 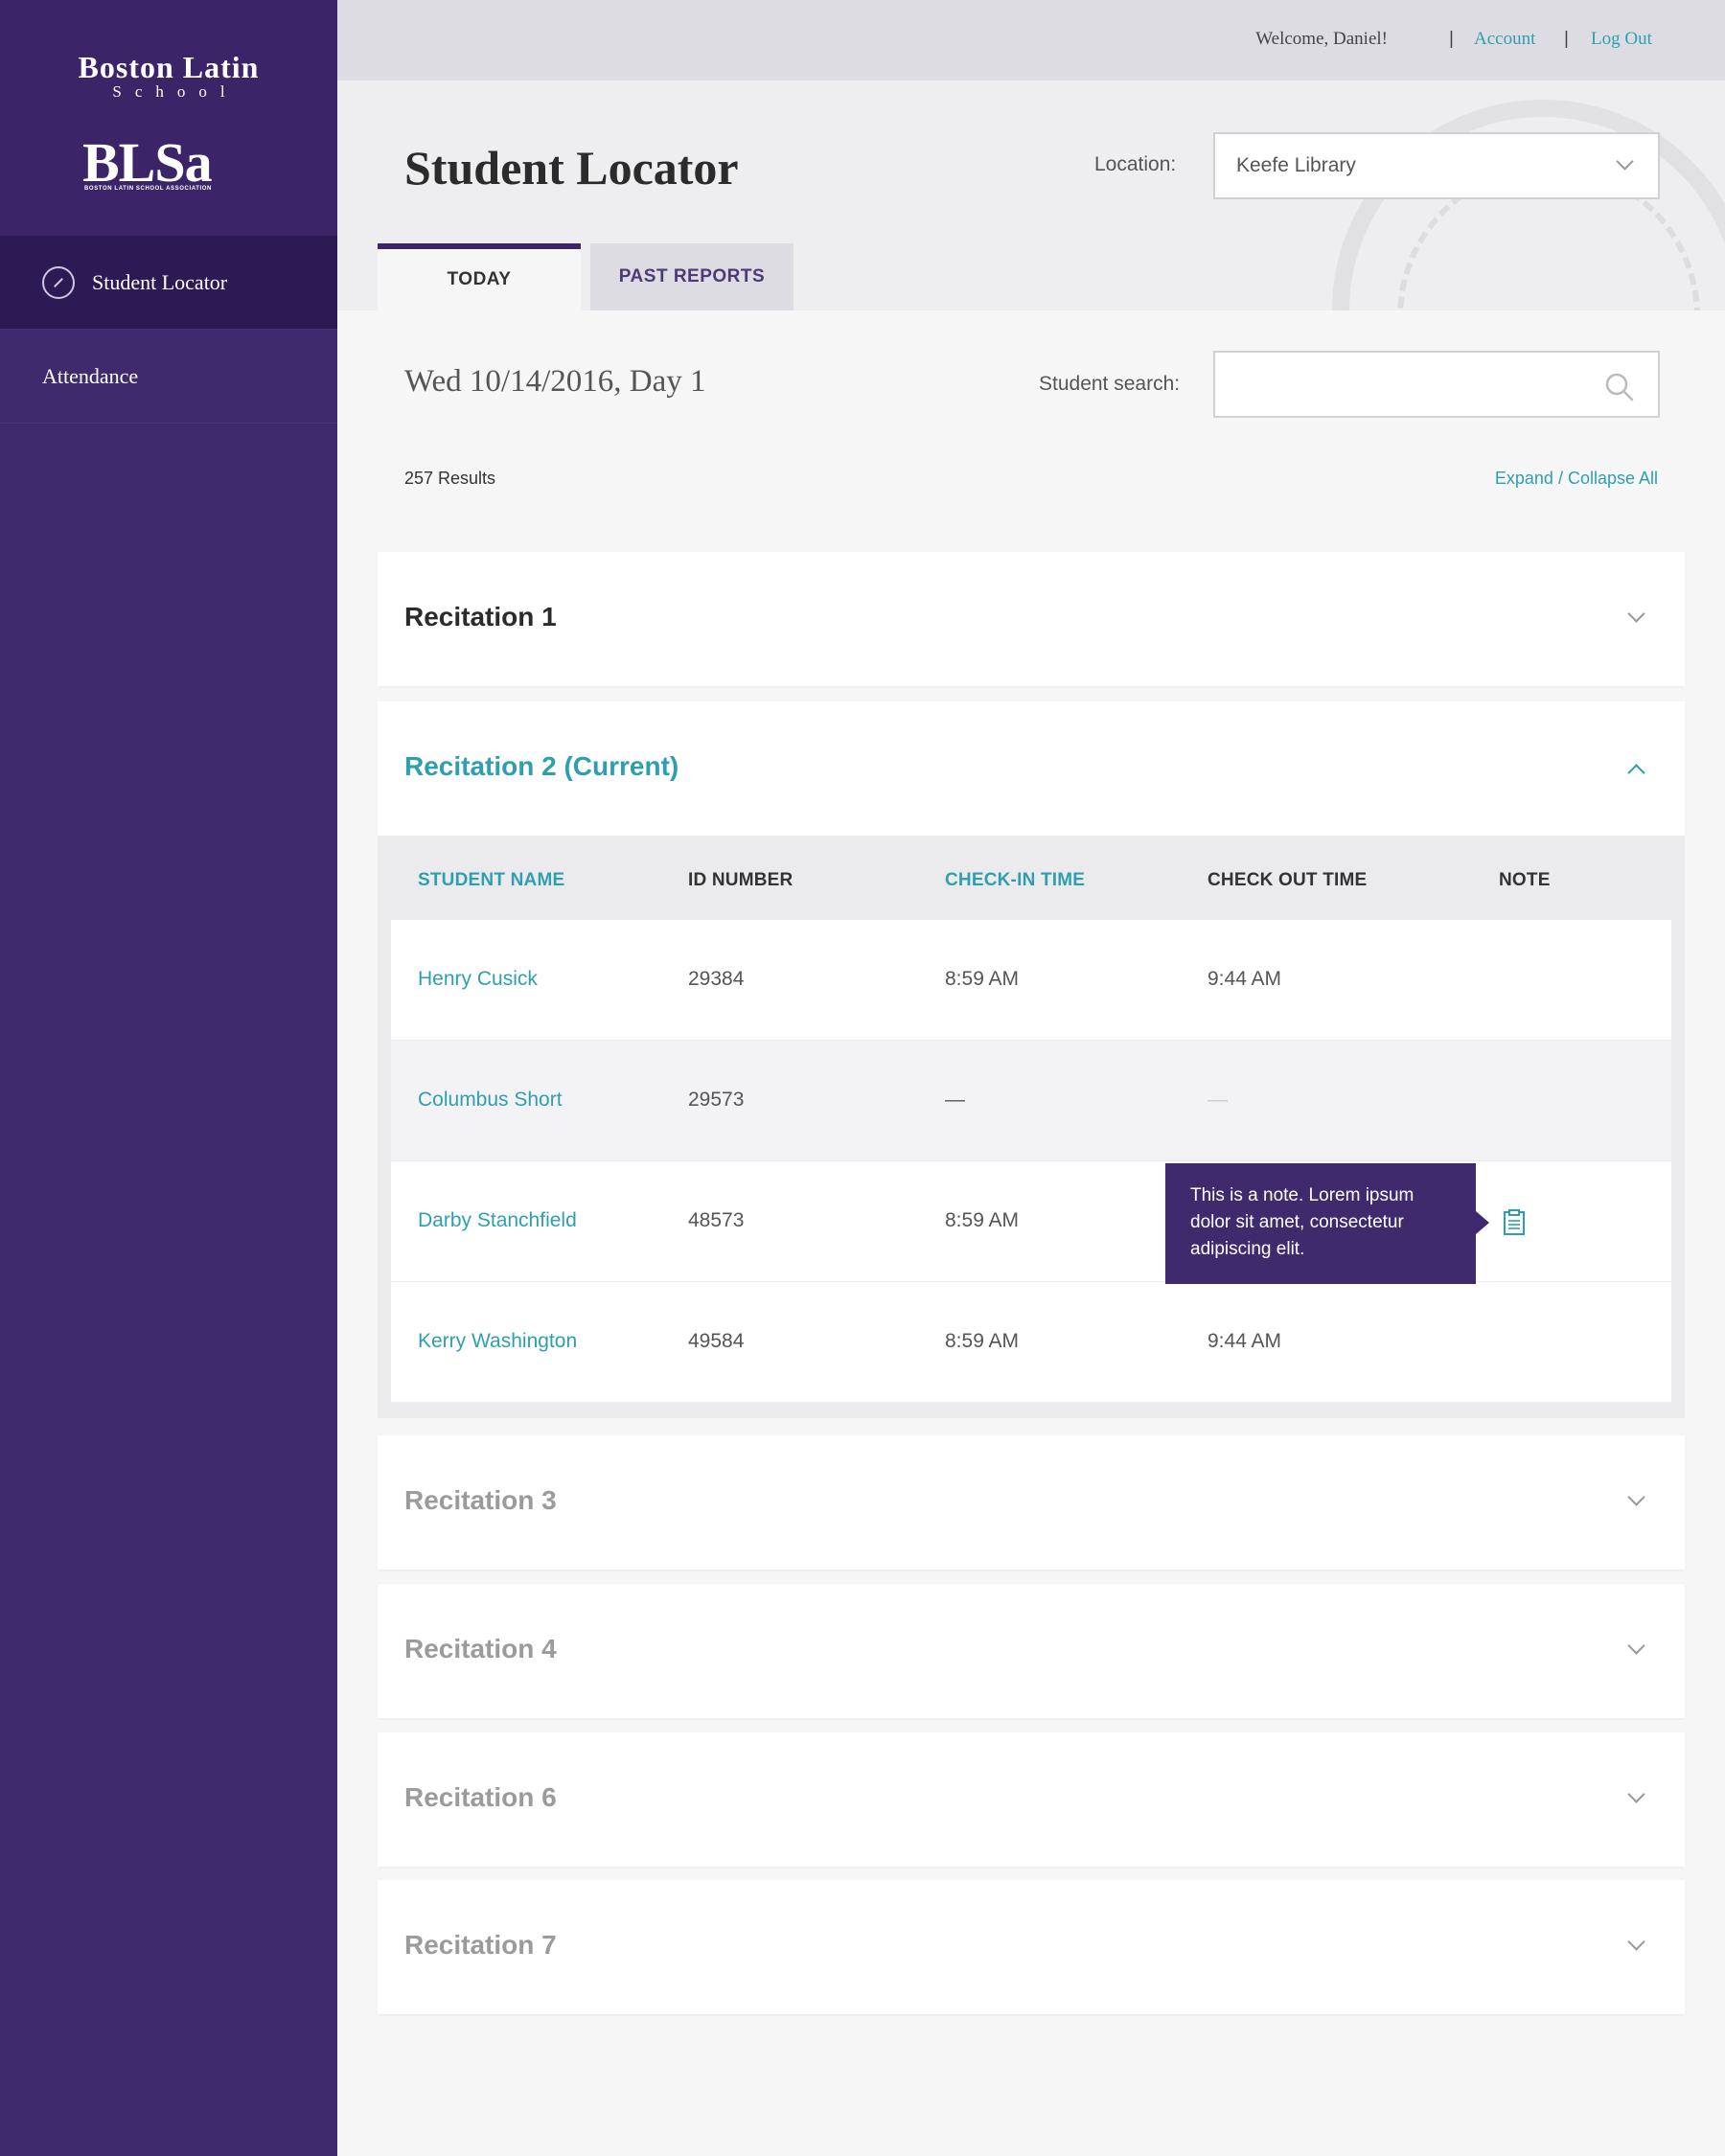 What do you see at coordinates (490, 1100) in the screenshot?
I see `student-name-link: Columbus Short` at bounding box center [490, 1100].